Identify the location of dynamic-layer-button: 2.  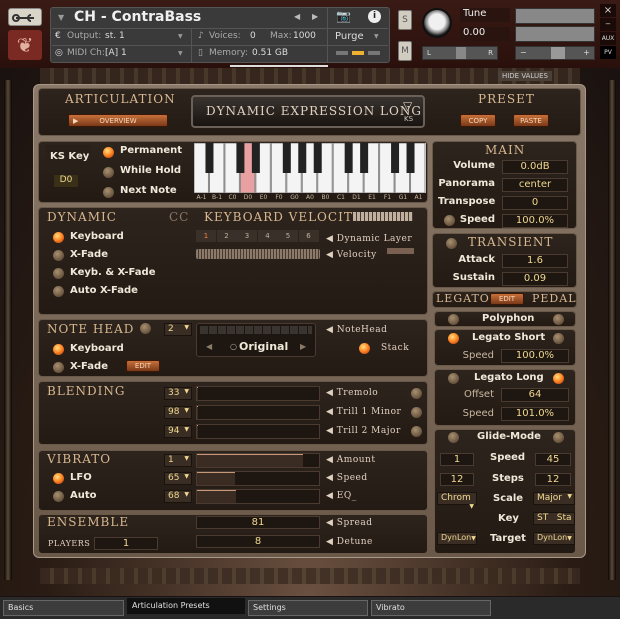
(226, 236).